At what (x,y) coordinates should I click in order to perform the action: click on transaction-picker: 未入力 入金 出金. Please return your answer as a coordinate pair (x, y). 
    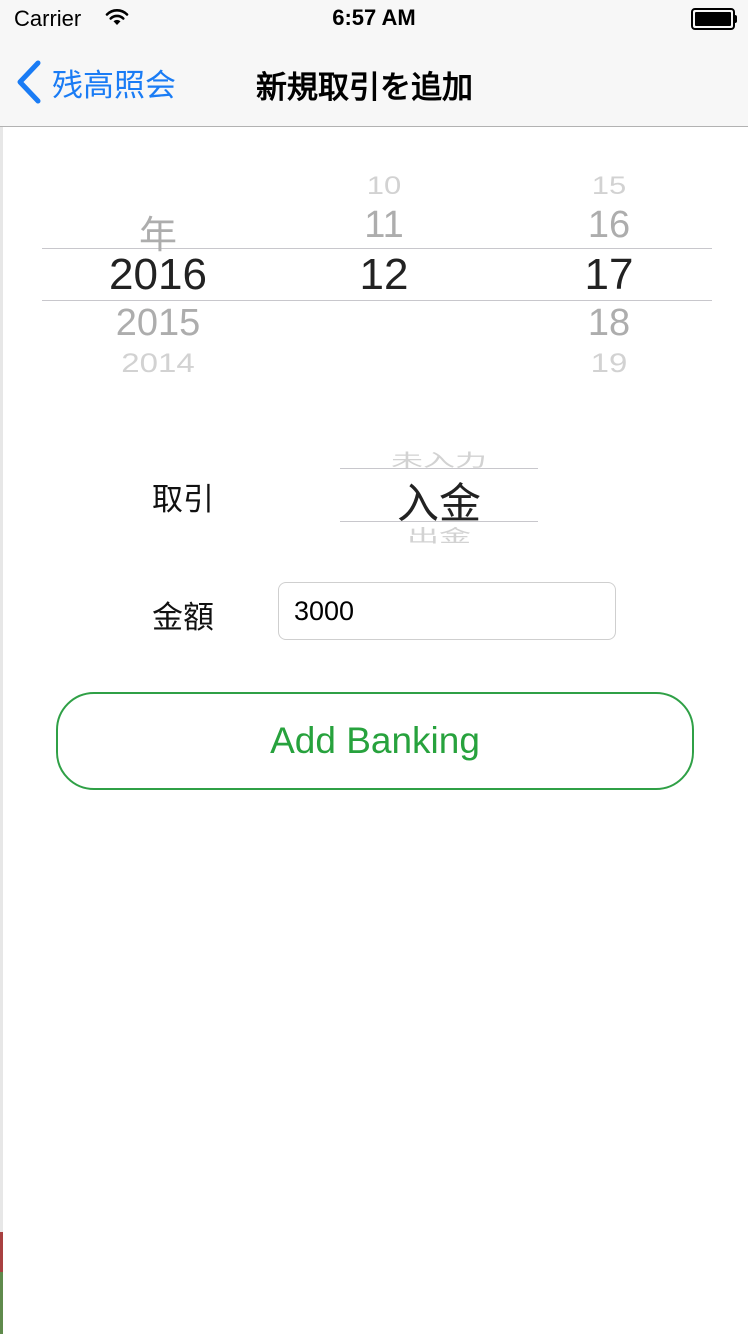
    Looking at the image, I should click on (439, 483).